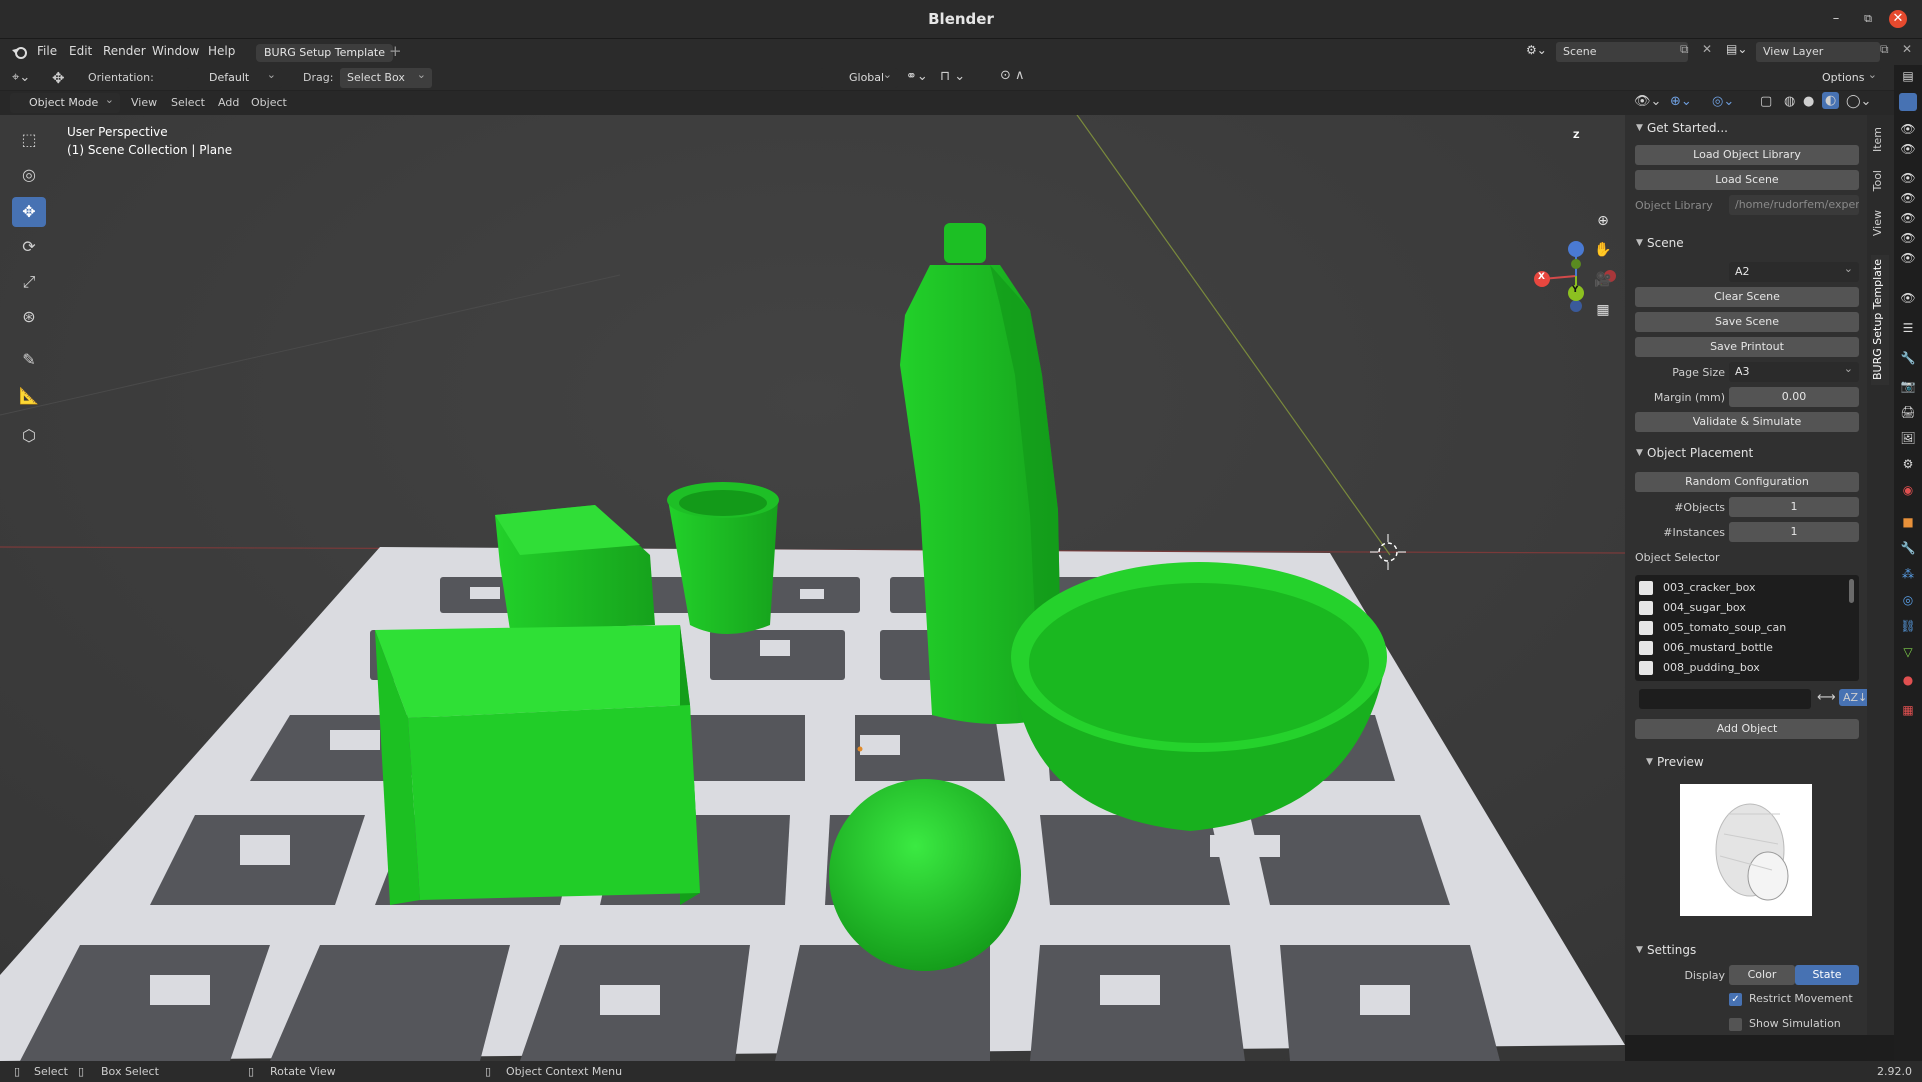  I want to click on modifier-props-icon: 🔧, so click(1908, 548).